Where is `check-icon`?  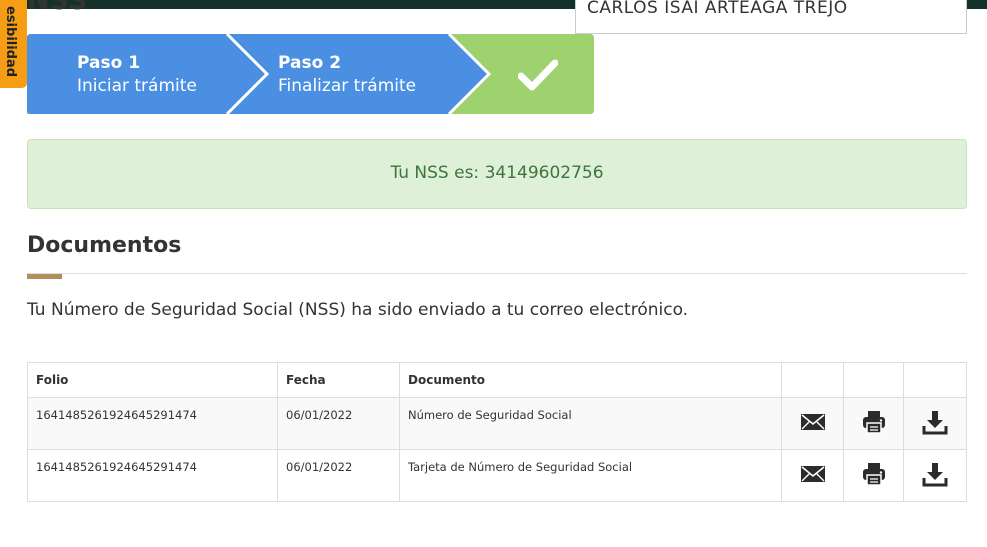
check-icon is located at coordinates (538, 75).